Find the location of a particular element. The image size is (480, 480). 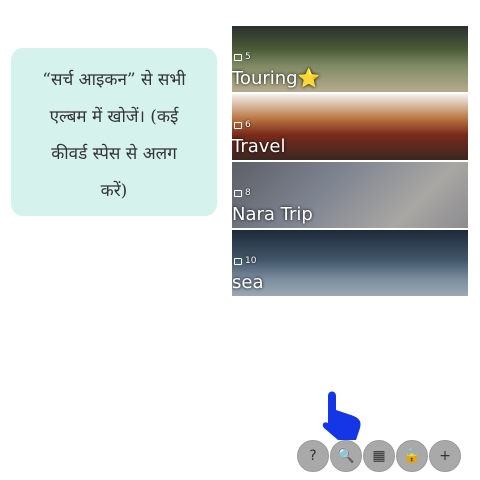

photo-count-value: 6 is located at coordinates (248, 125).